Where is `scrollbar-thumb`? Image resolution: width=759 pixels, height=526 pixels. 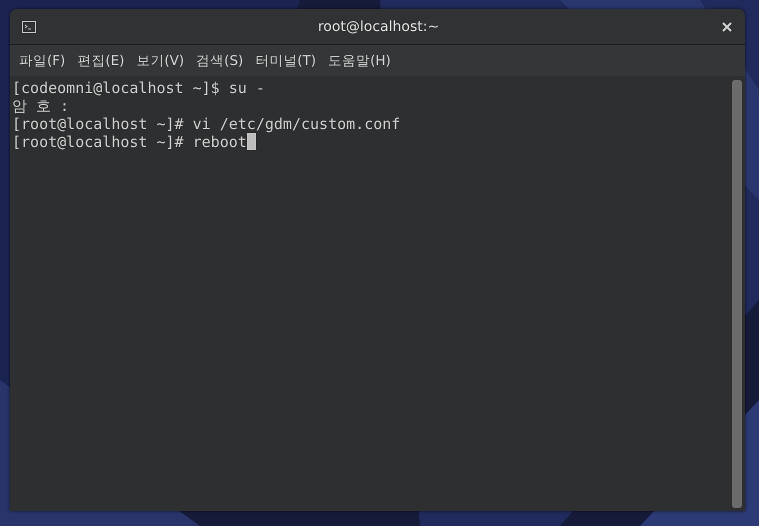
scrollbar-thumb is located at coordinates (737, 294).